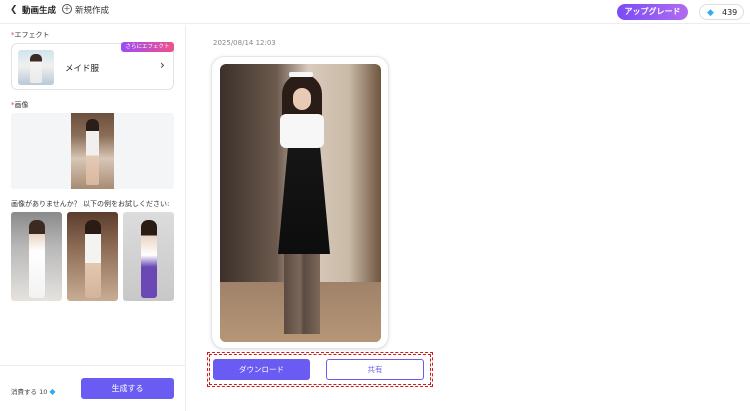 This screenshot has height=411, width=750. I want to click on effect-label: *エフェクト, so click(30, 35).